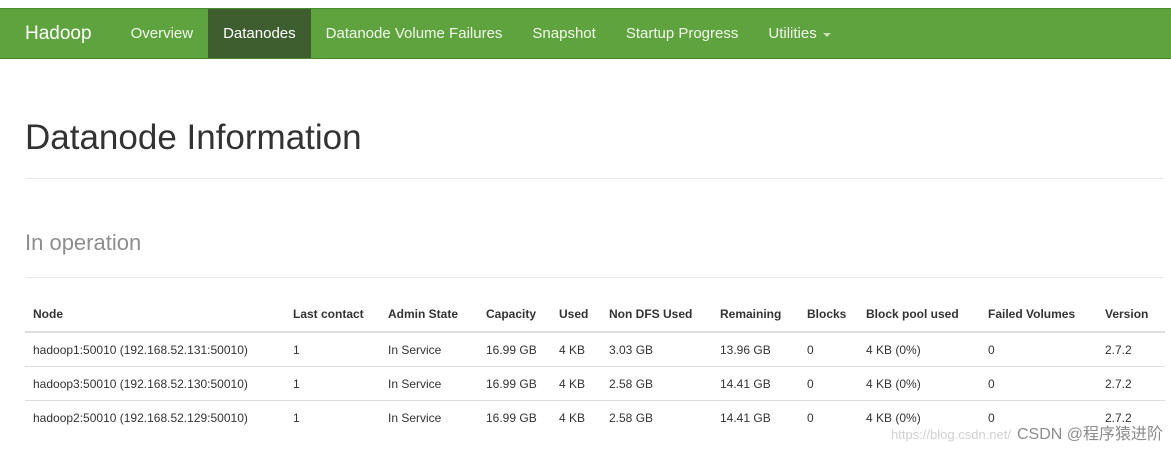 This screenshot has width=1171, height=450. Describe the element at coordinates (656, 315) in the screenshot. I see `col-header-non-dfs-used: Non DFS Used` at that location.